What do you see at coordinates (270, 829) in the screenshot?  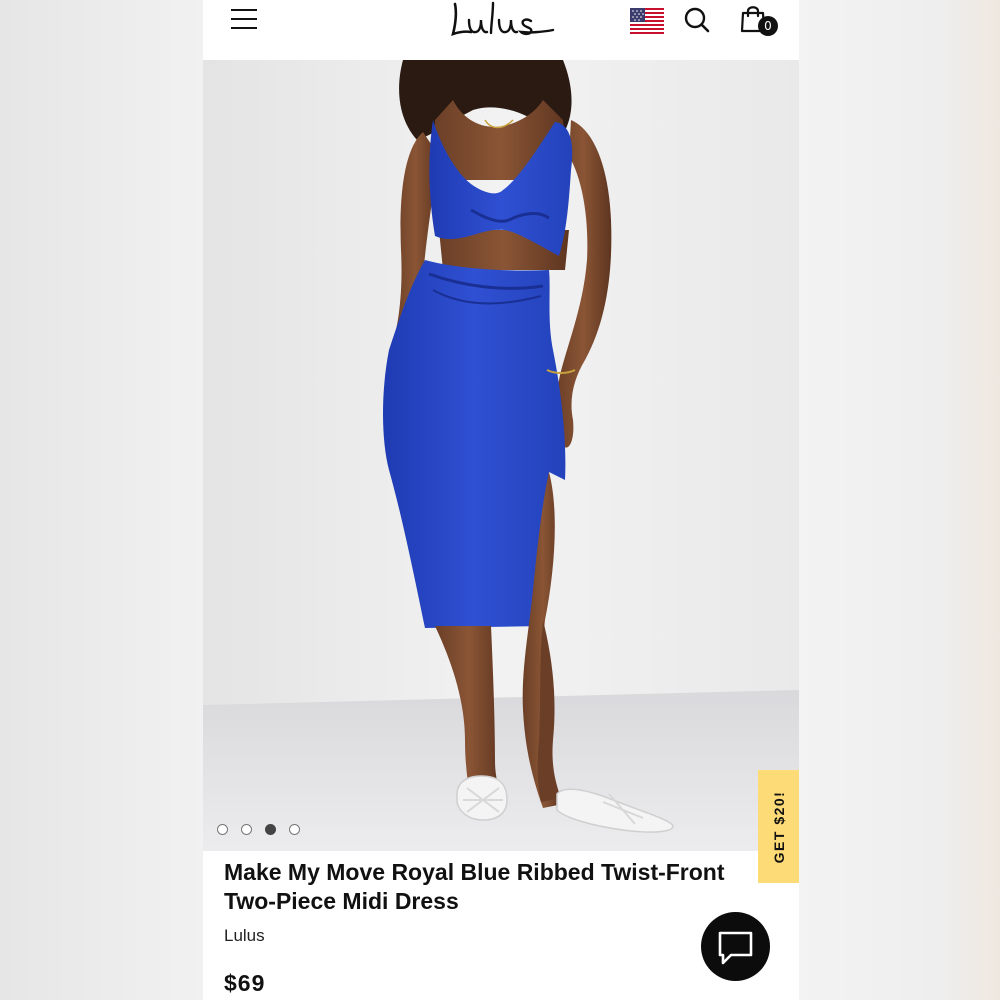 I see `carousel-dot-active` at bounding box center [270, 829].